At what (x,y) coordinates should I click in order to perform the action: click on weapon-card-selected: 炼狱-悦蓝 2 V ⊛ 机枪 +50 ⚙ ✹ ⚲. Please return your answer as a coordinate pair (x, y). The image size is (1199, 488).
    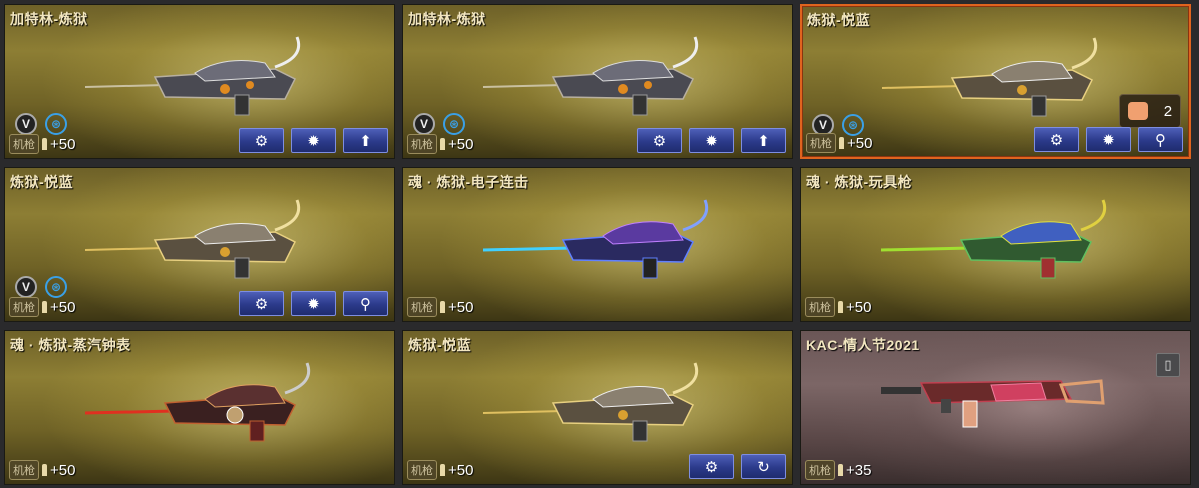
    Looking at the image, I should click on (995, 81).